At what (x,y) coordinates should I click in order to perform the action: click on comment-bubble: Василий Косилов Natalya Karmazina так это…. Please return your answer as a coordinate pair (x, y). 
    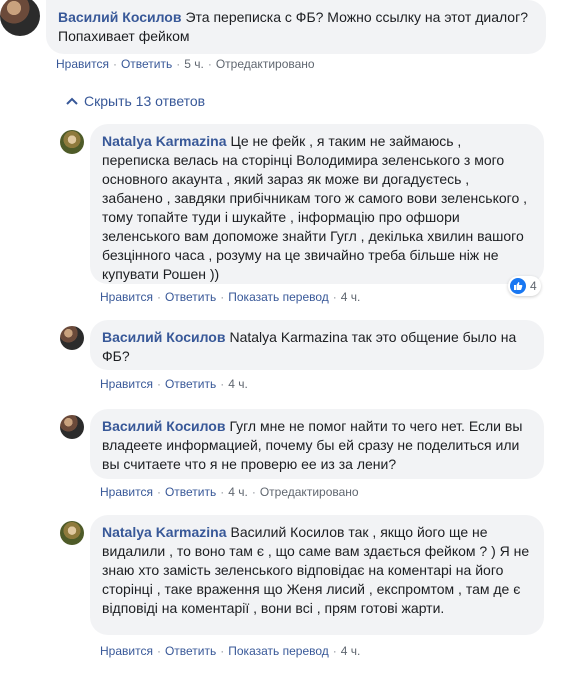
    Looking at the image, I should click on (317, 345).